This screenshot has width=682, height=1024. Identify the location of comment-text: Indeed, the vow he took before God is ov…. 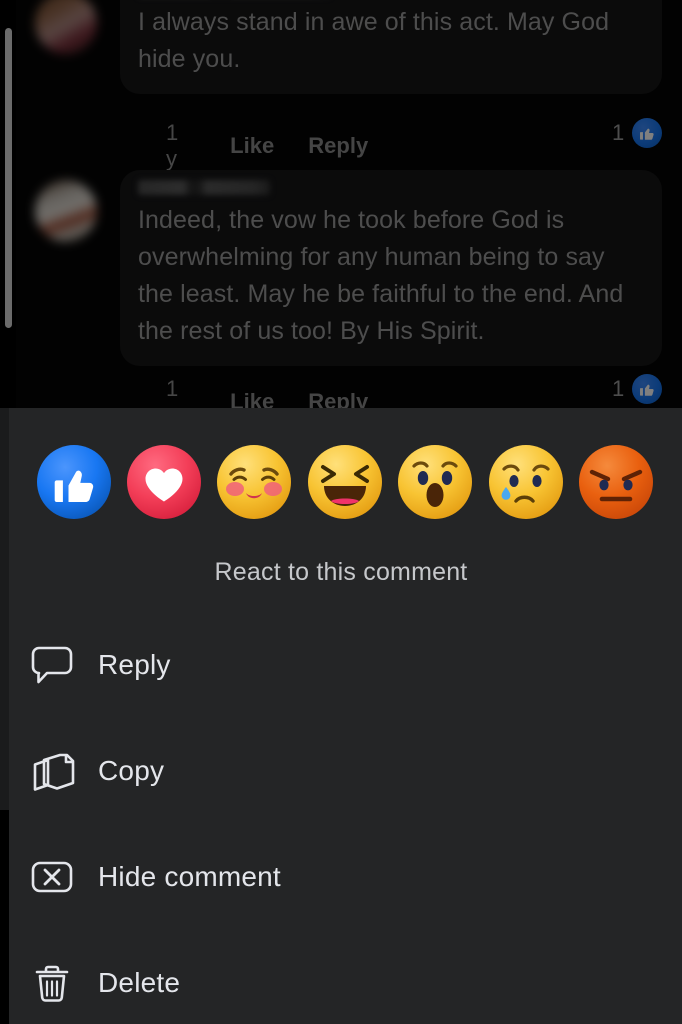
(381, 275).